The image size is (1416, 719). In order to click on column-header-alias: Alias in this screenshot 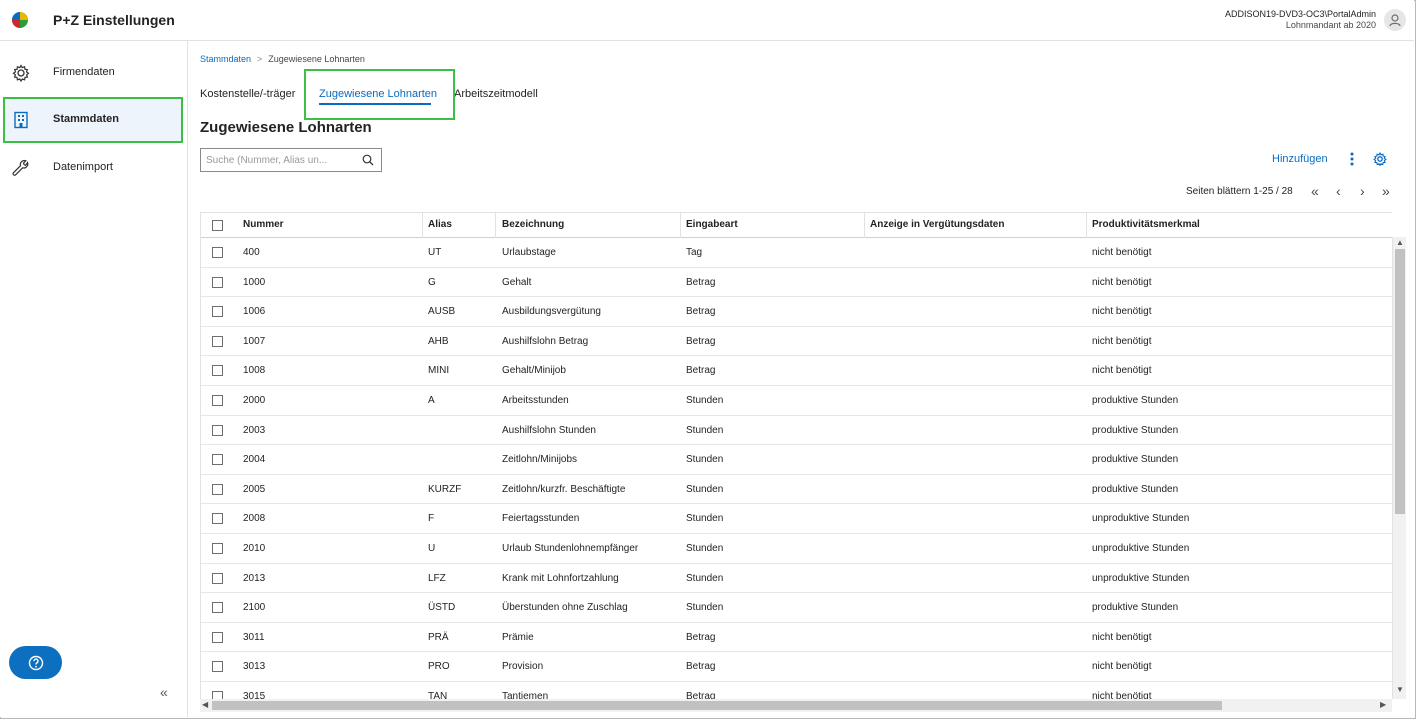, I will do `click(440, 224)`.